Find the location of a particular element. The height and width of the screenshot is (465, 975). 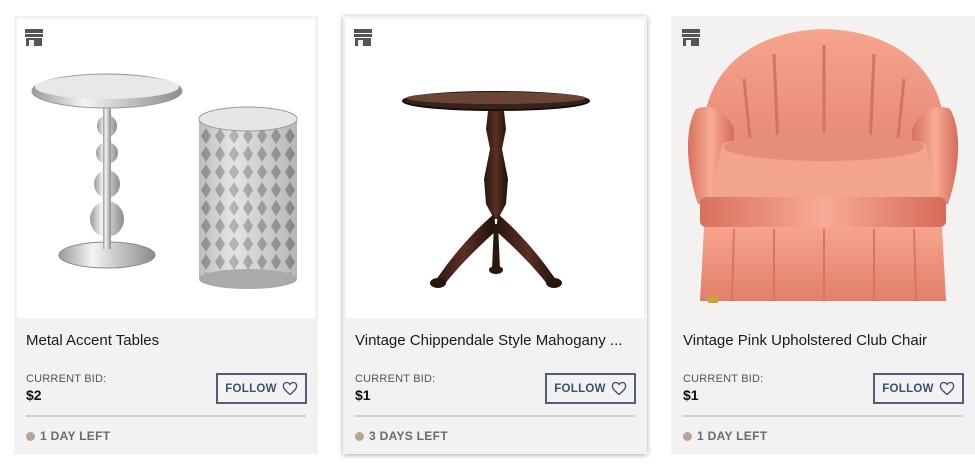

time-left: 3 DAYS LEFT is located at coordinates (401, 436).